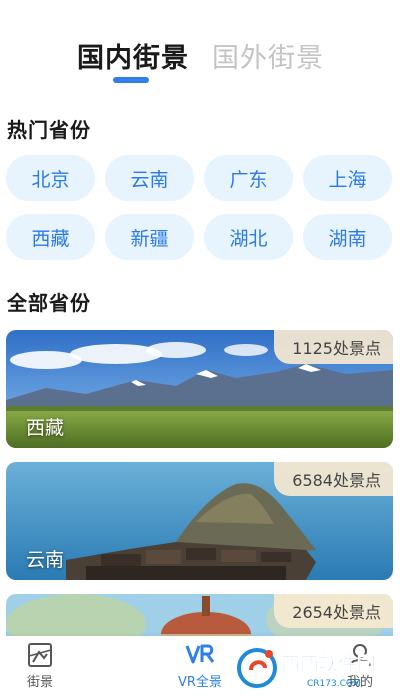 This screenshot has height=700, width=400. I want to click on nav-label: VR全景, so click(200, 682).